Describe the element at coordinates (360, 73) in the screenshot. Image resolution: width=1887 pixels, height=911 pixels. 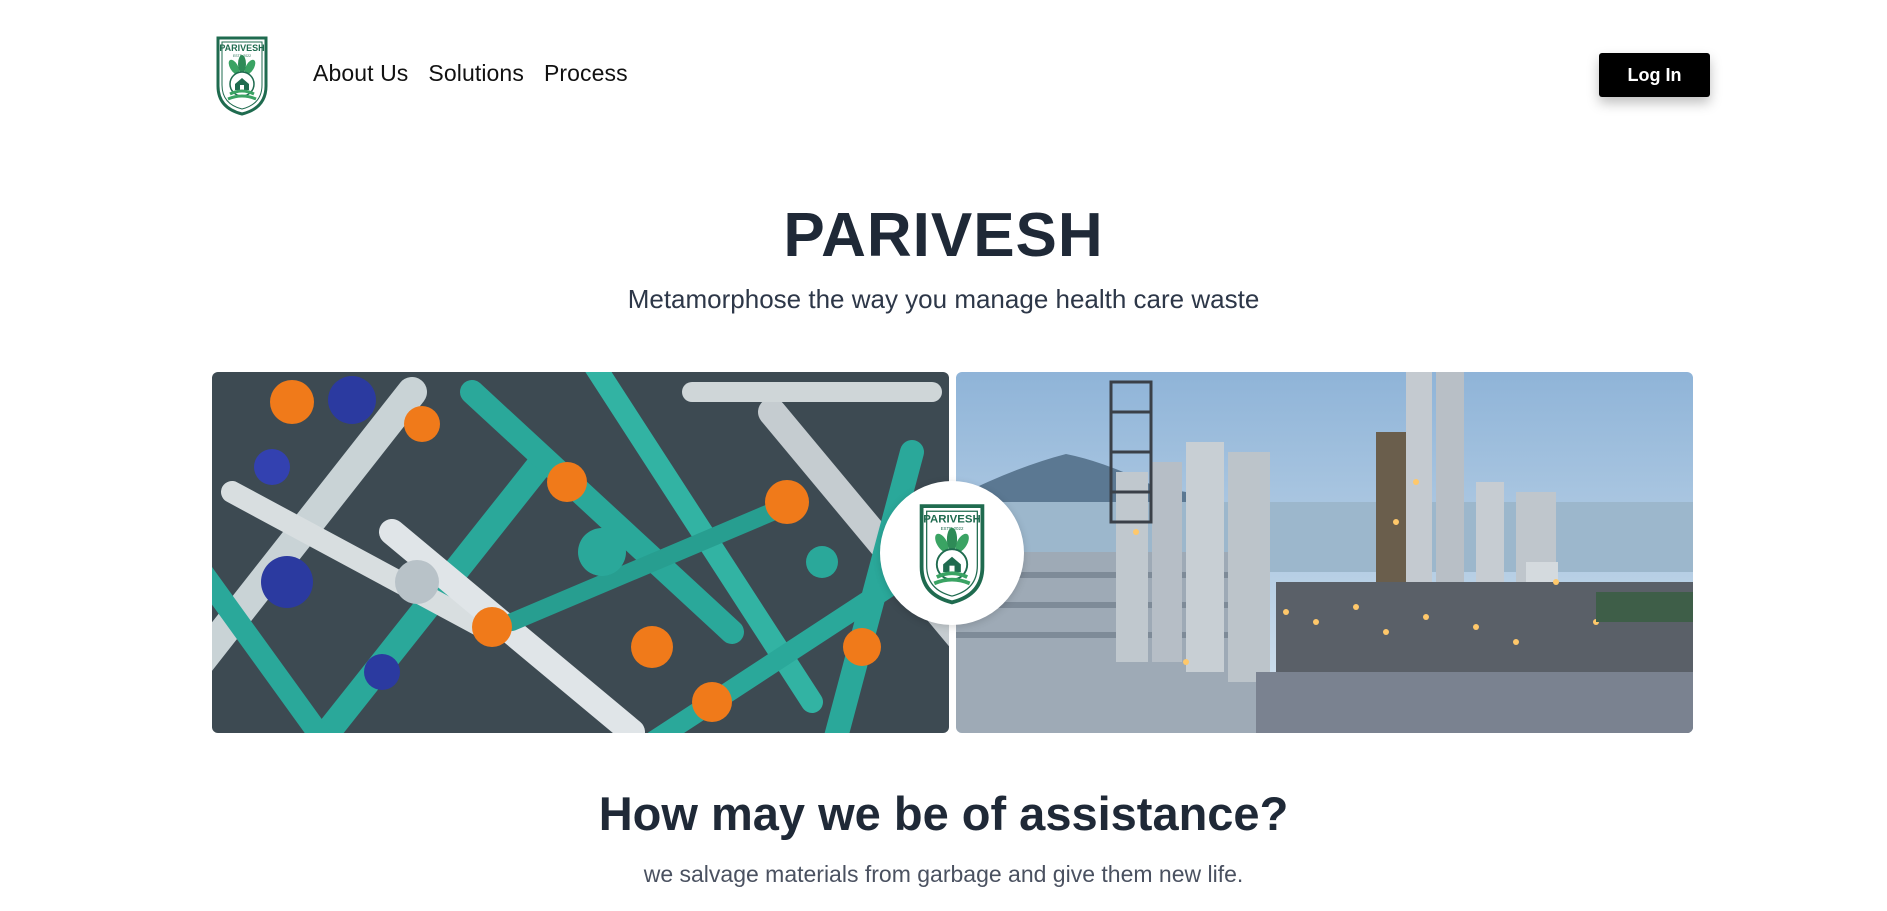
I see `nav-about-us: About Us` at that location.